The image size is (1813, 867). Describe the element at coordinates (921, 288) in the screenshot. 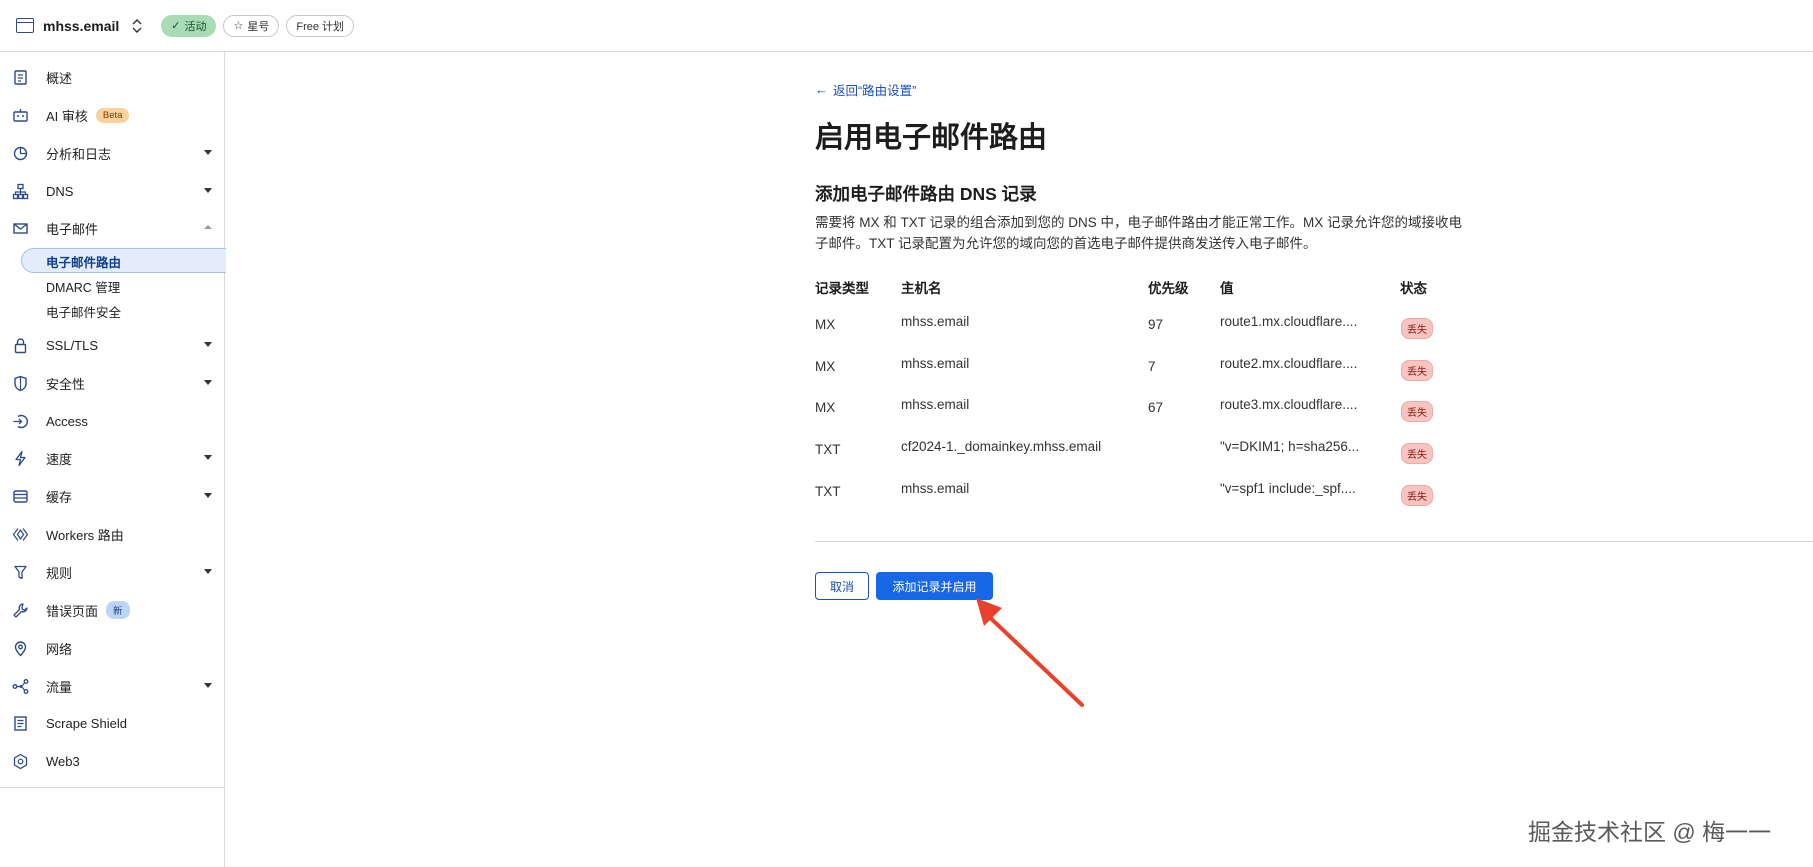

I see `column-header-hostname: 主机名` at that location.